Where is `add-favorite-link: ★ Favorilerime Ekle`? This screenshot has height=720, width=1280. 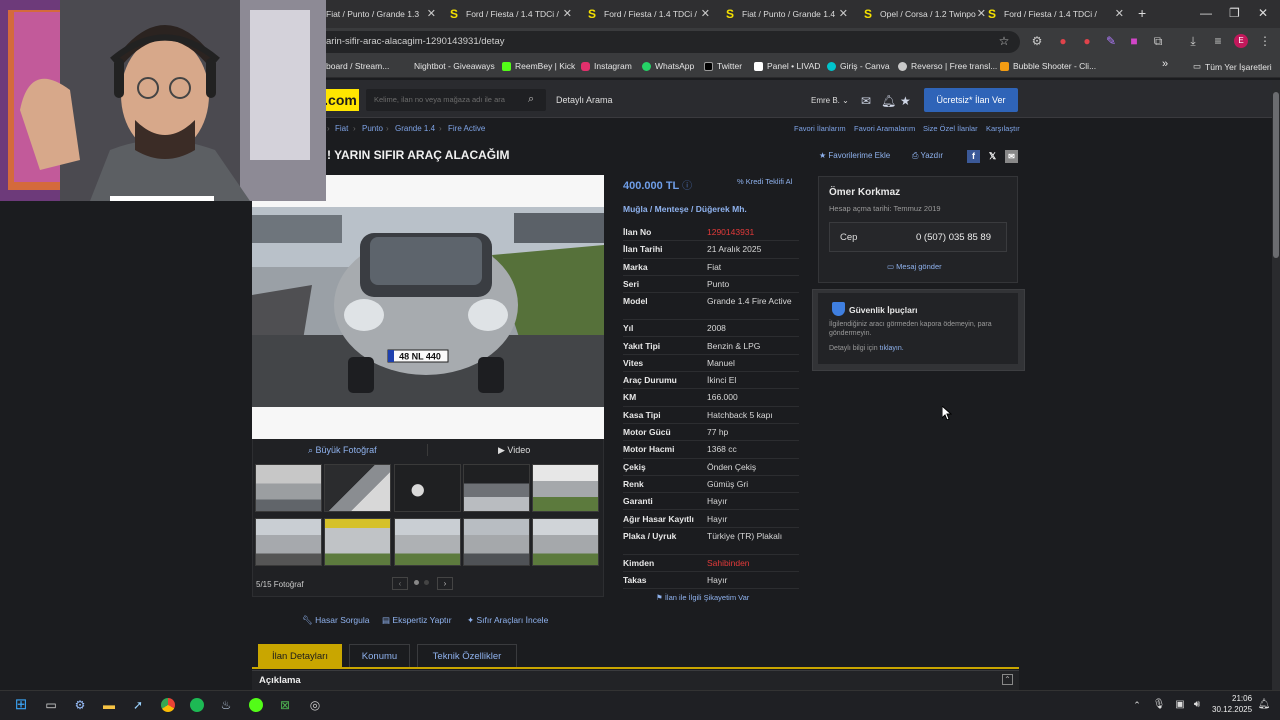
add-favorite-link: ★ Favorilerime Ekle is located at coordinates (854, 155).